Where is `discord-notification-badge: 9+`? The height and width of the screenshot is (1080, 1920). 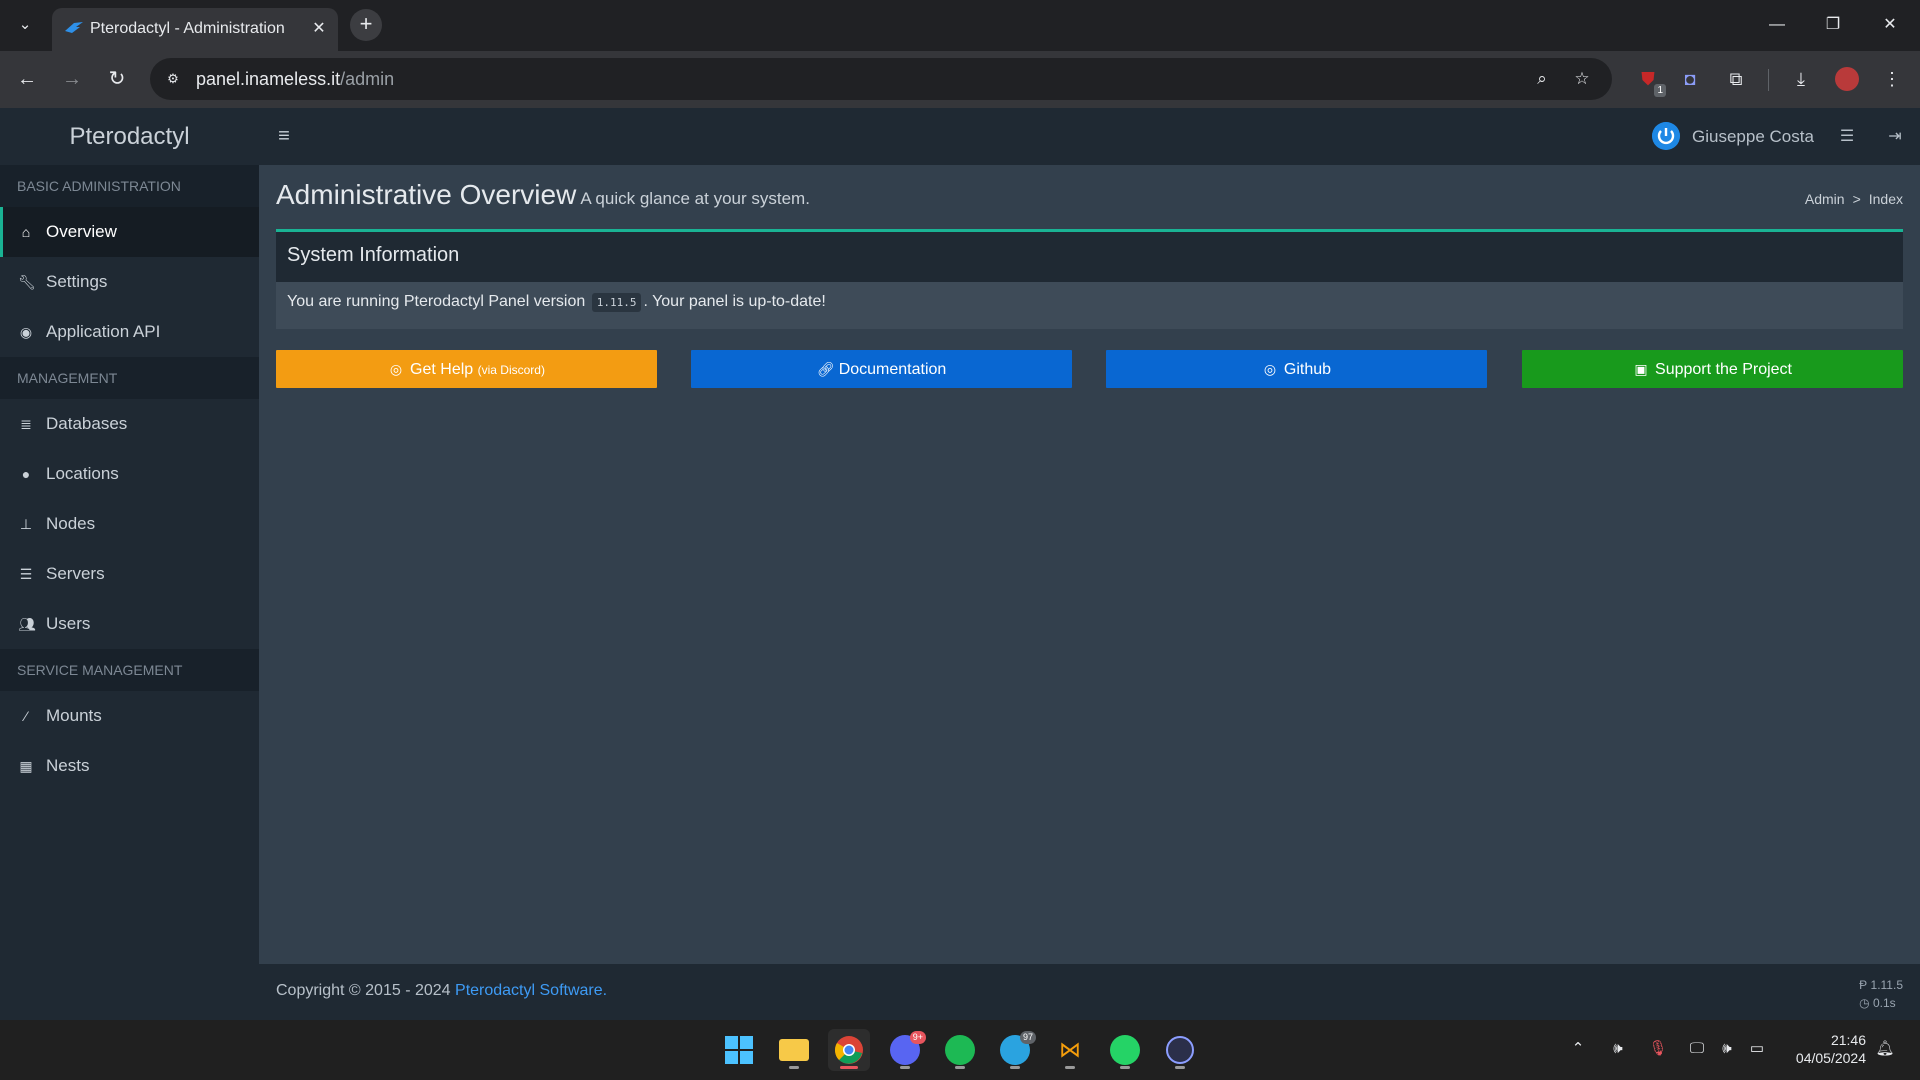
discord-notification-badge: 9+ is located at coordinates (917, 1037).